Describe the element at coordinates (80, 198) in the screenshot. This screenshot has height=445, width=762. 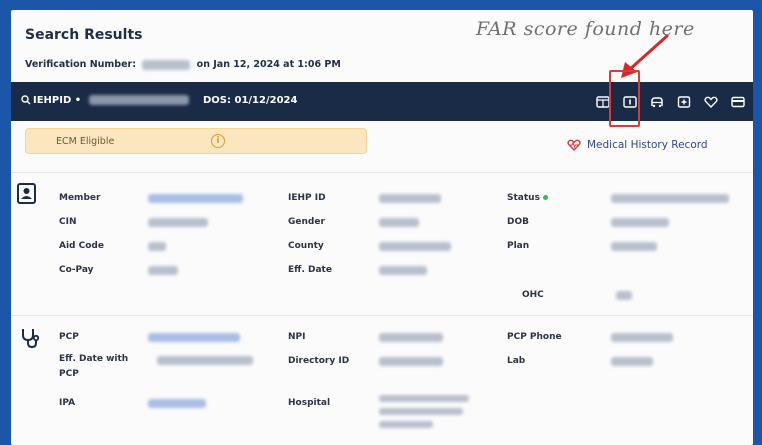
I see `member-label: Member` at that location.